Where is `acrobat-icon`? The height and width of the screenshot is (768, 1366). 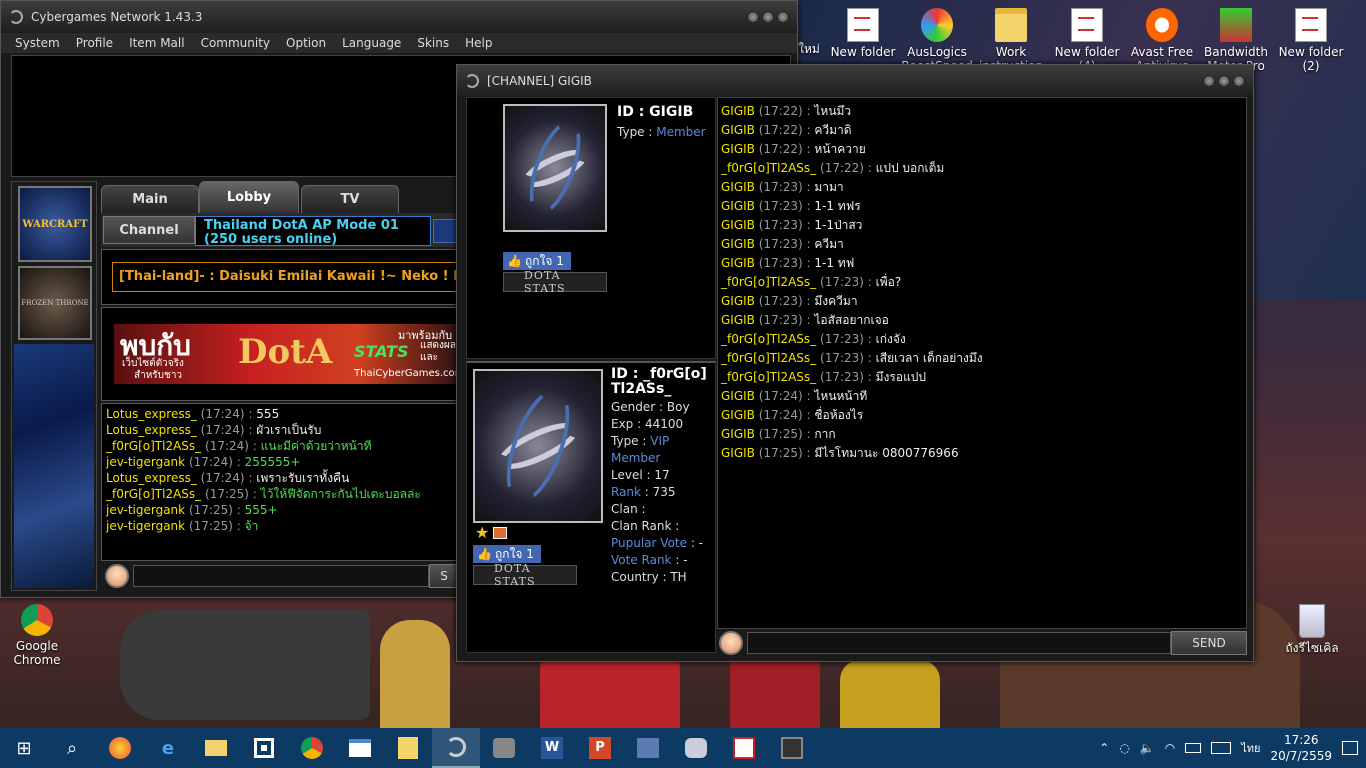
acrobat-icon is located at coordinates (744, 748).